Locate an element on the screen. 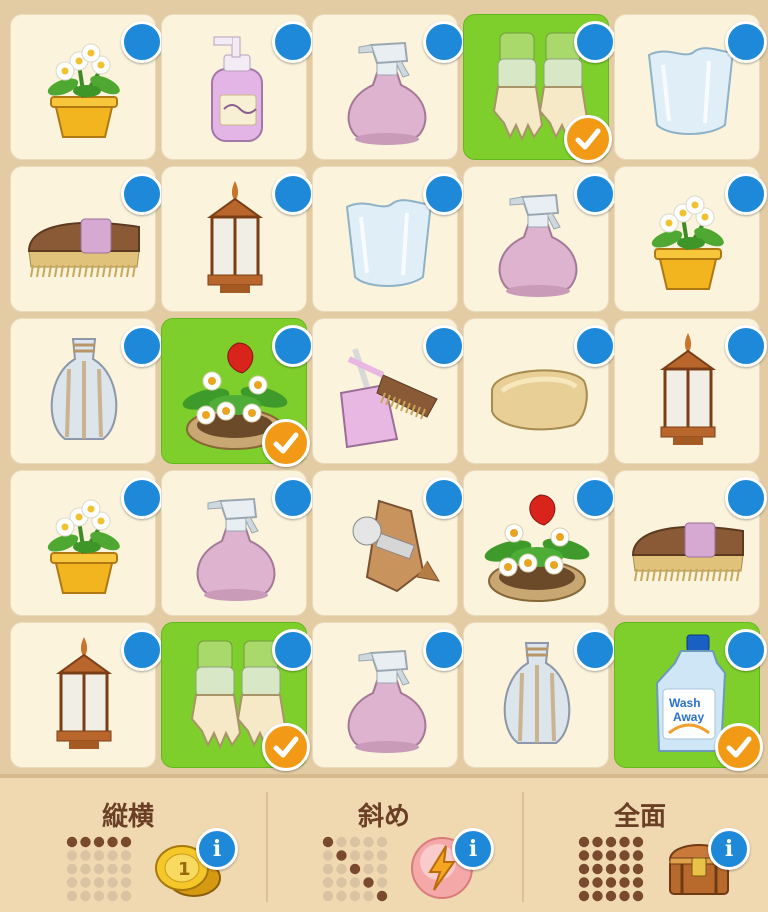  bingo-cell: Wash Away is located at coordinates (690, 696).